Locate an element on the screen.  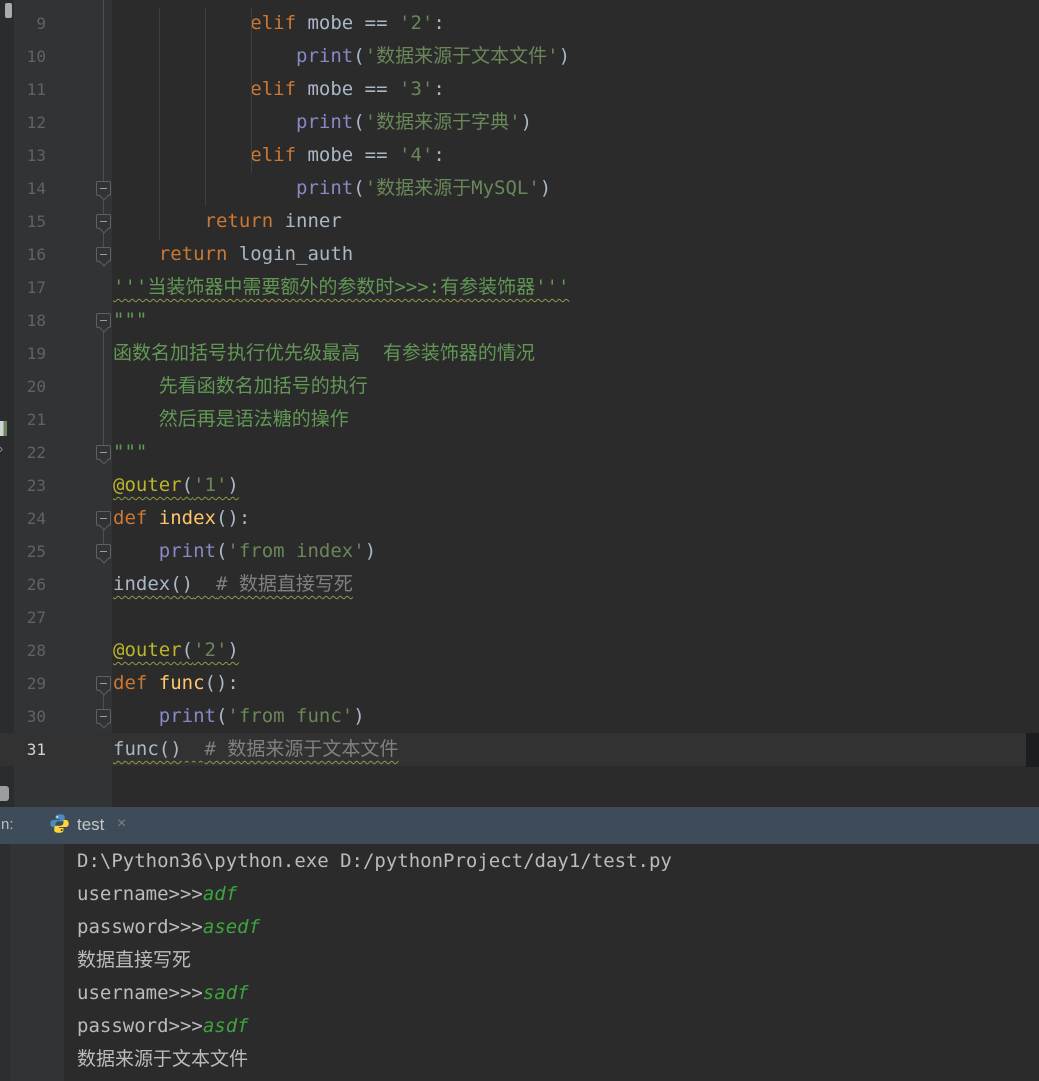
code-line: index() # 数据直接写死 is located at coordinates (233, 584).